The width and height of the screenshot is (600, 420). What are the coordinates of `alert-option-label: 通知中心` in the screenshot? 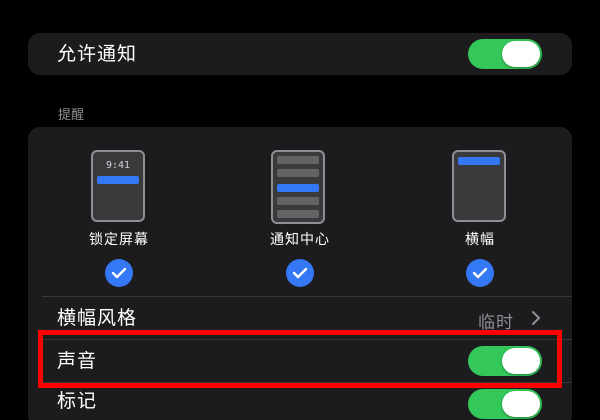 It's located at (300, 240).